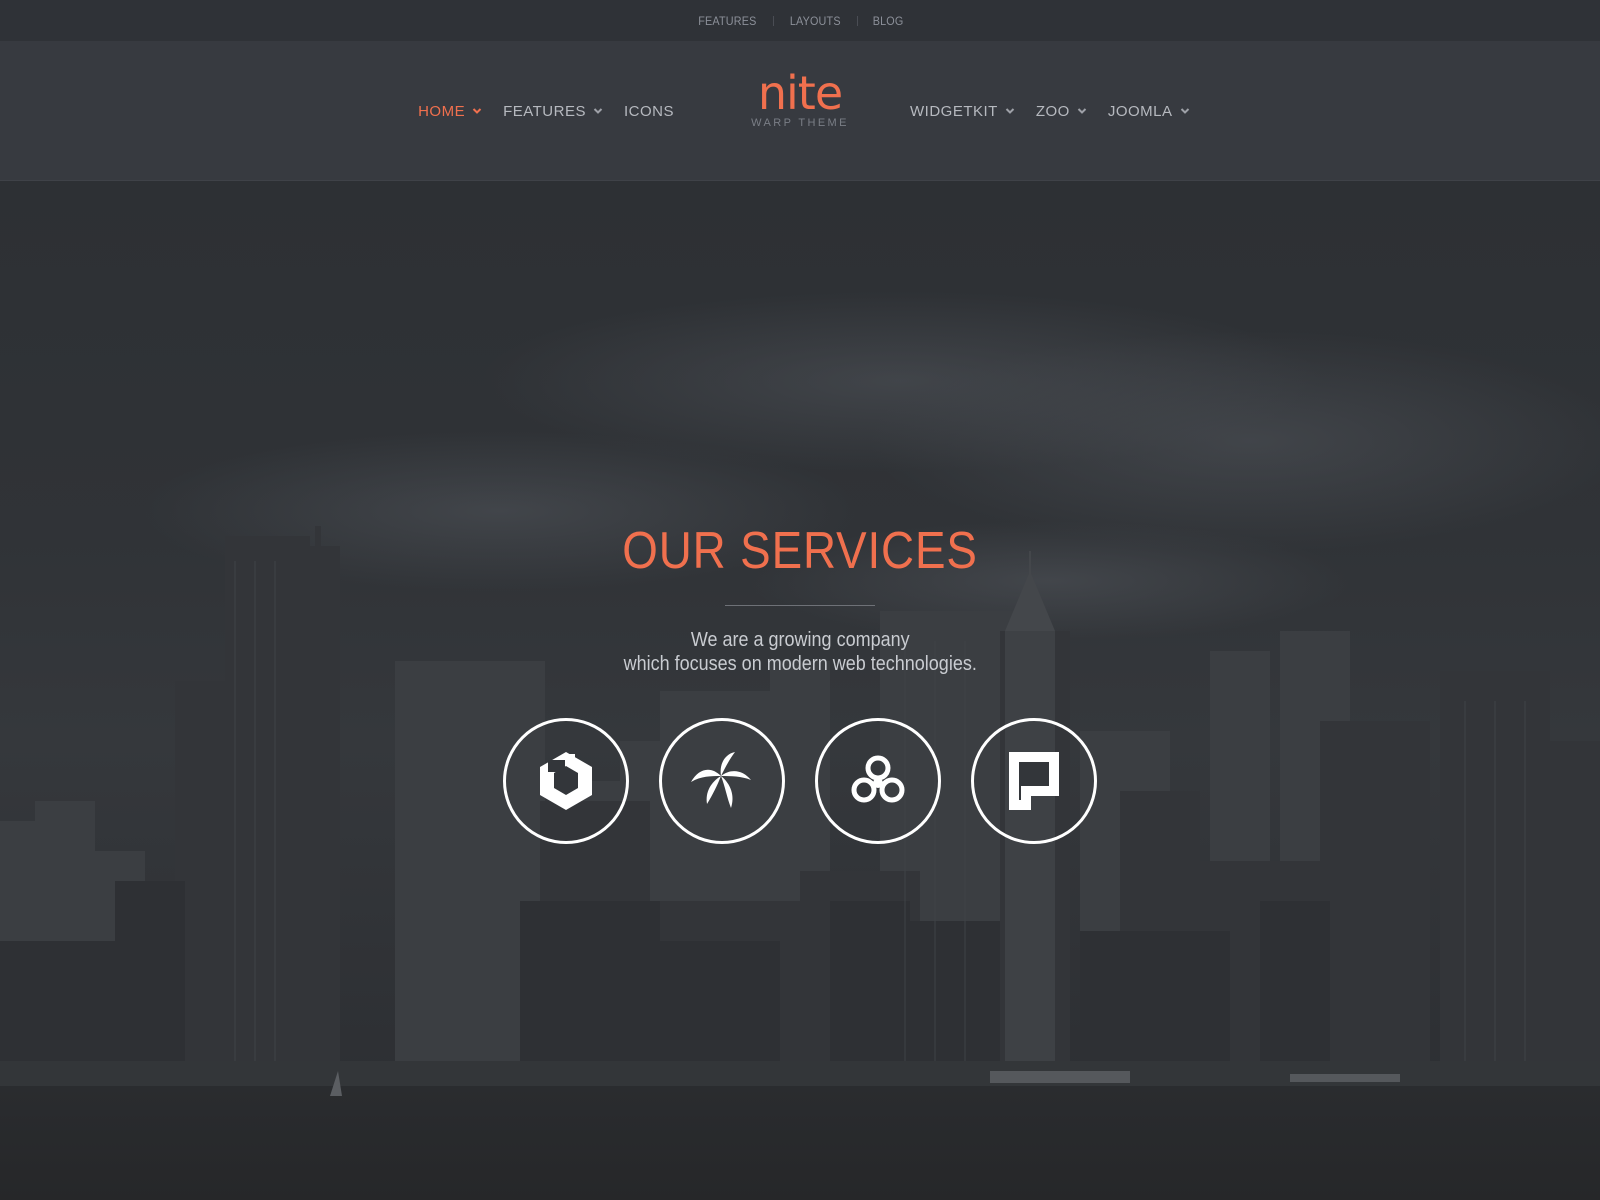  Describe the element at coordinates (800, 640) in the screenshot. I see `hero-text-line1: We are a growing company` at that location.